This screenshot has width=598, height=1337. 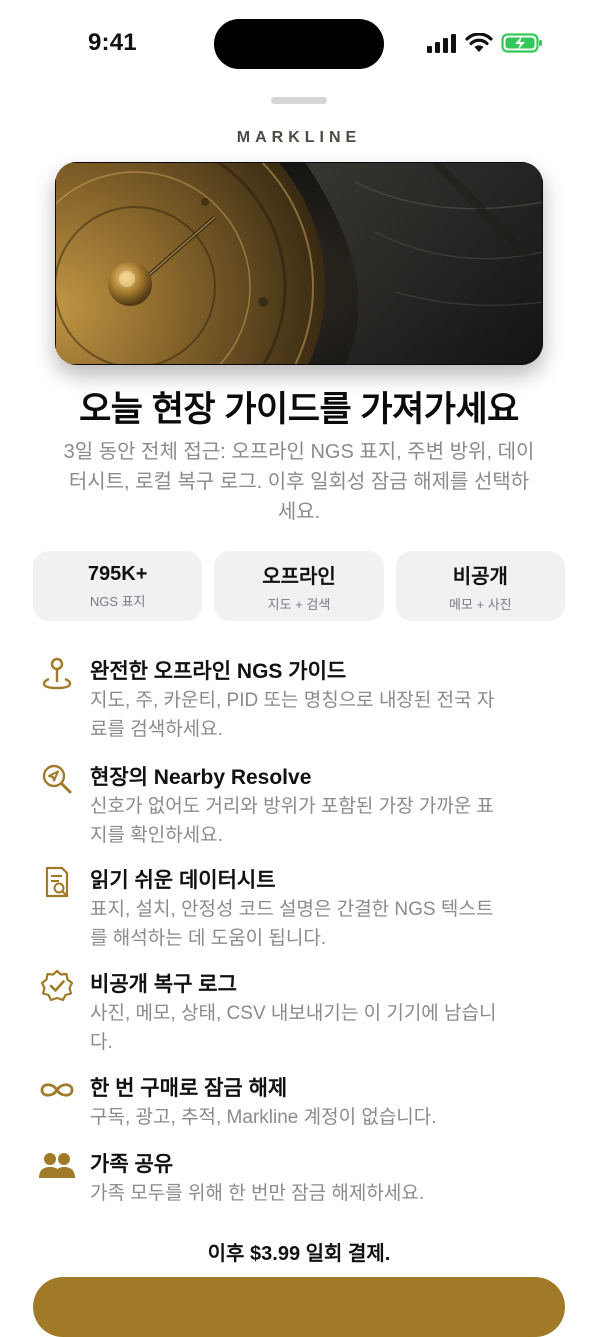 I want to click on stat-card-private: 비공개 메모 + 사진, so click(x=480, y=586).